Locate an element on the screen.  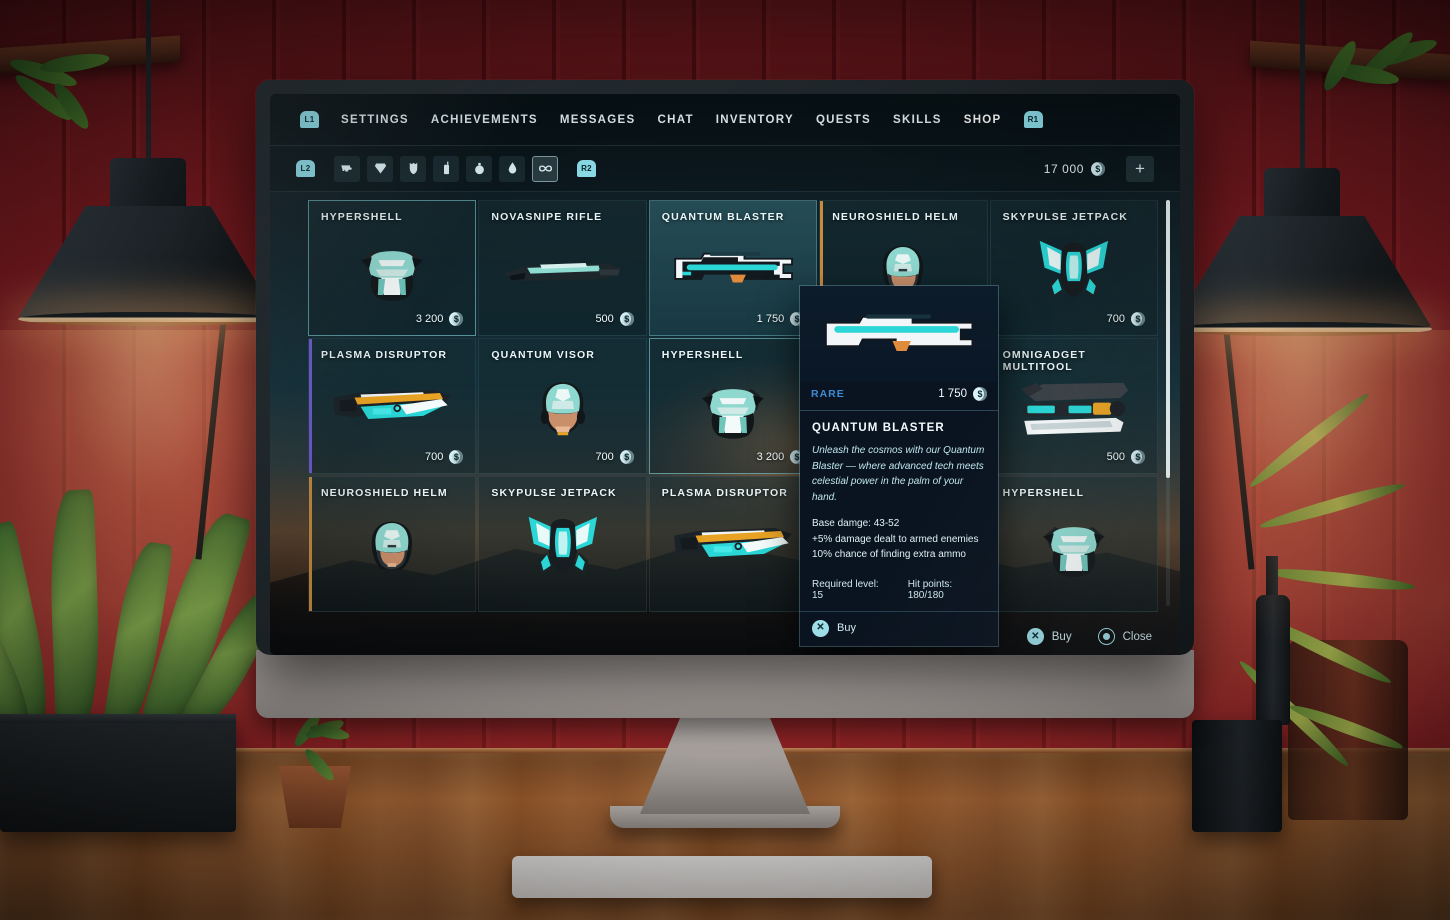
item-card: NEUROSHIELD HELM is located at coordinates (392, 544).